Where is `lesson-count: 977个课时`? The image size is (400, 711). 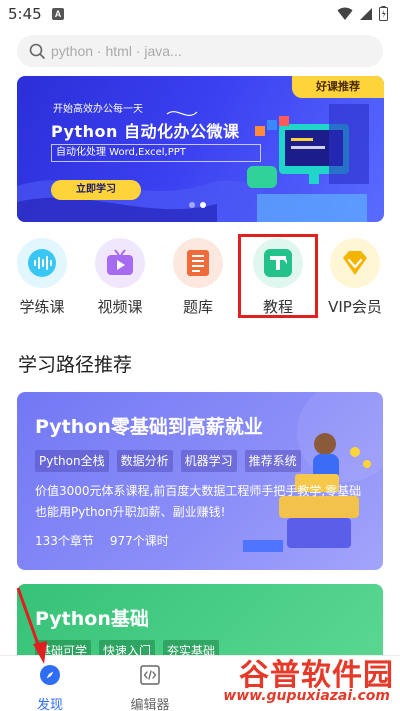
lesson-count: 977个课时 is located at coordinates (139, 541).